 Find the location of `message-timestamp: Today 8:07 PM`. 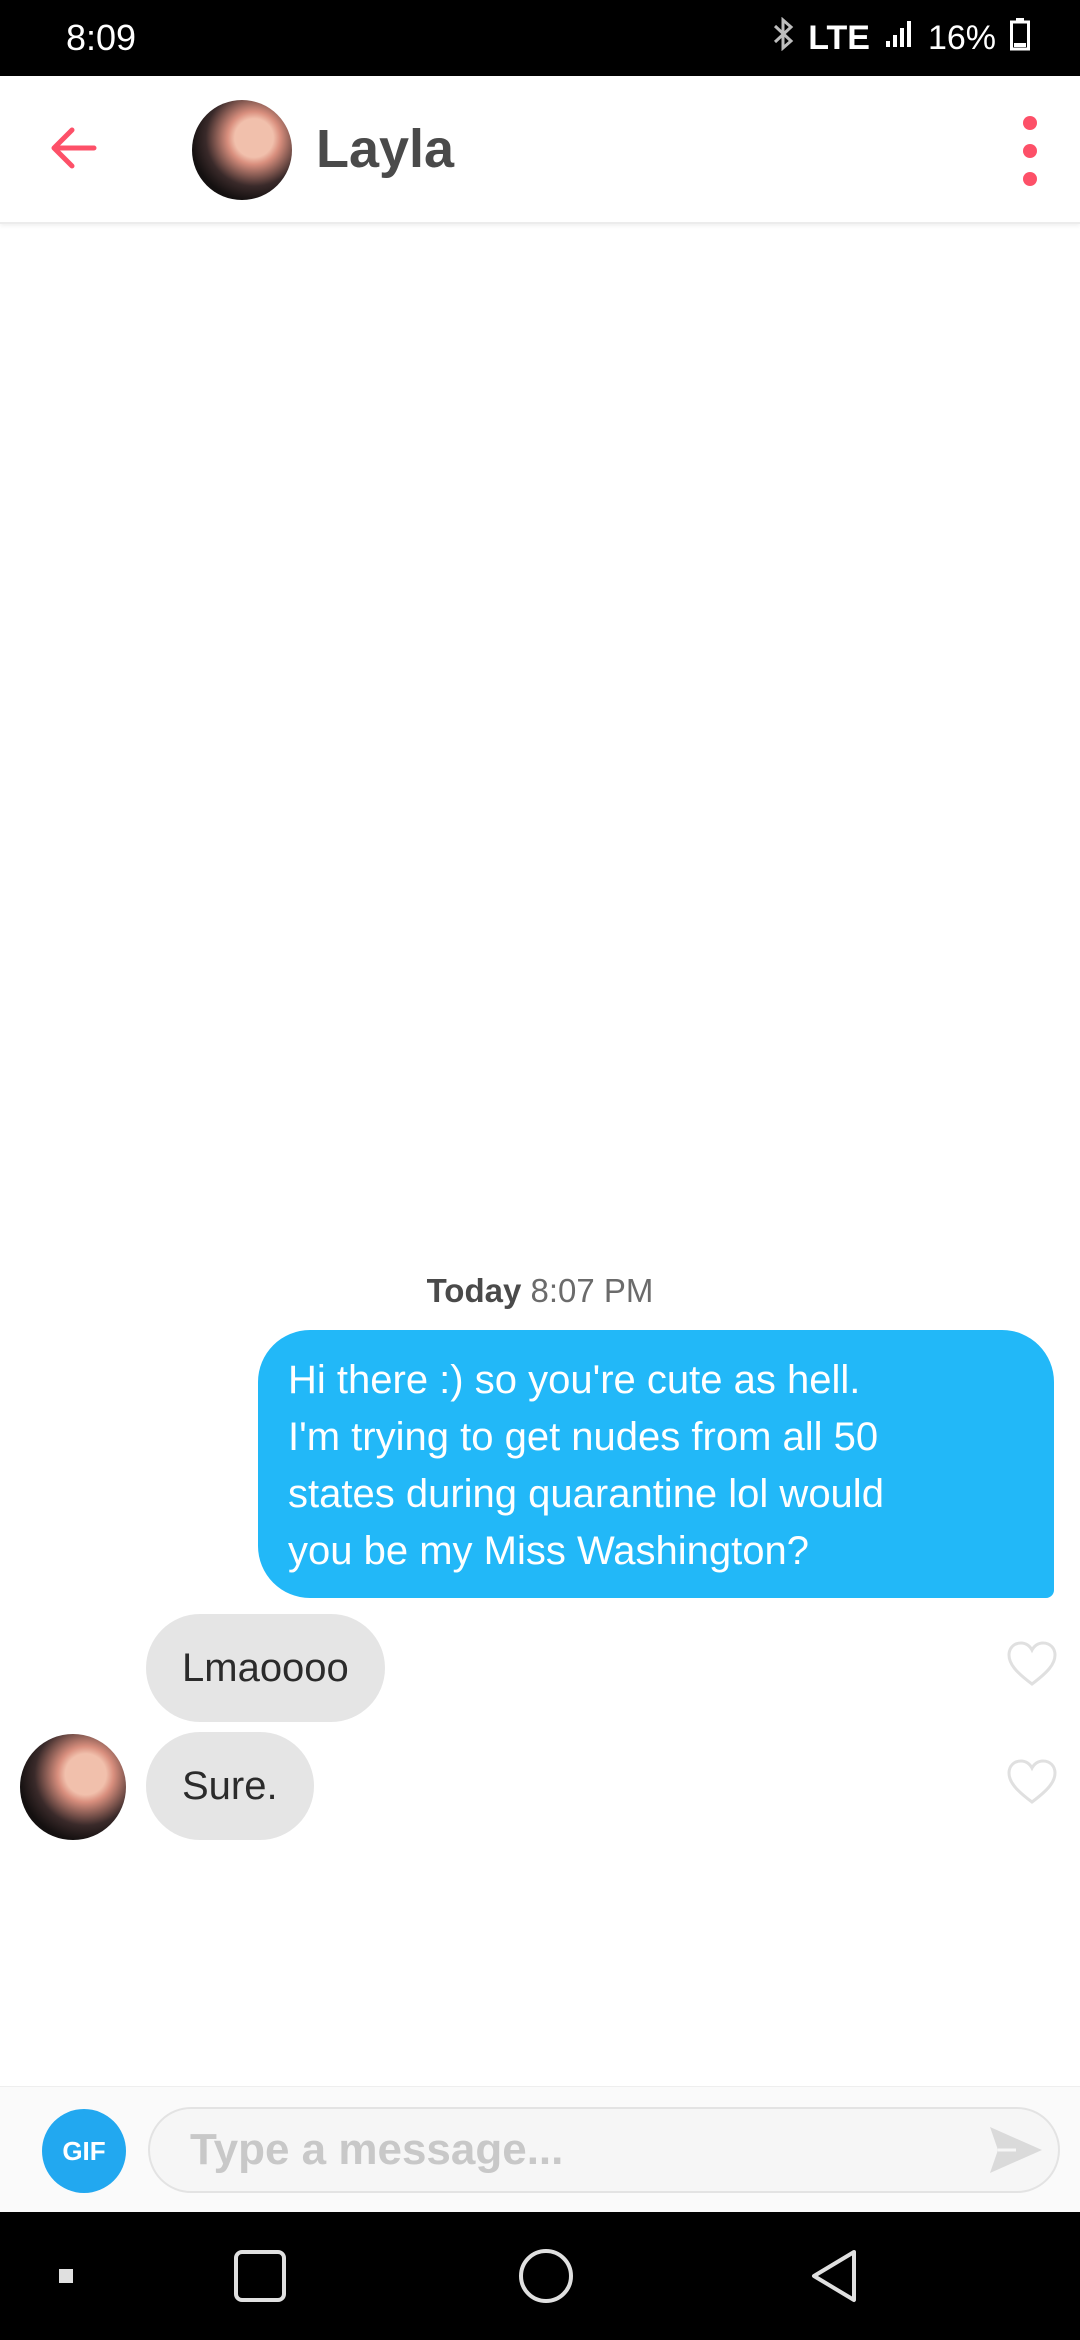

message-timestamp: Today 8:07 PM is located at coordinates (540, 1291).